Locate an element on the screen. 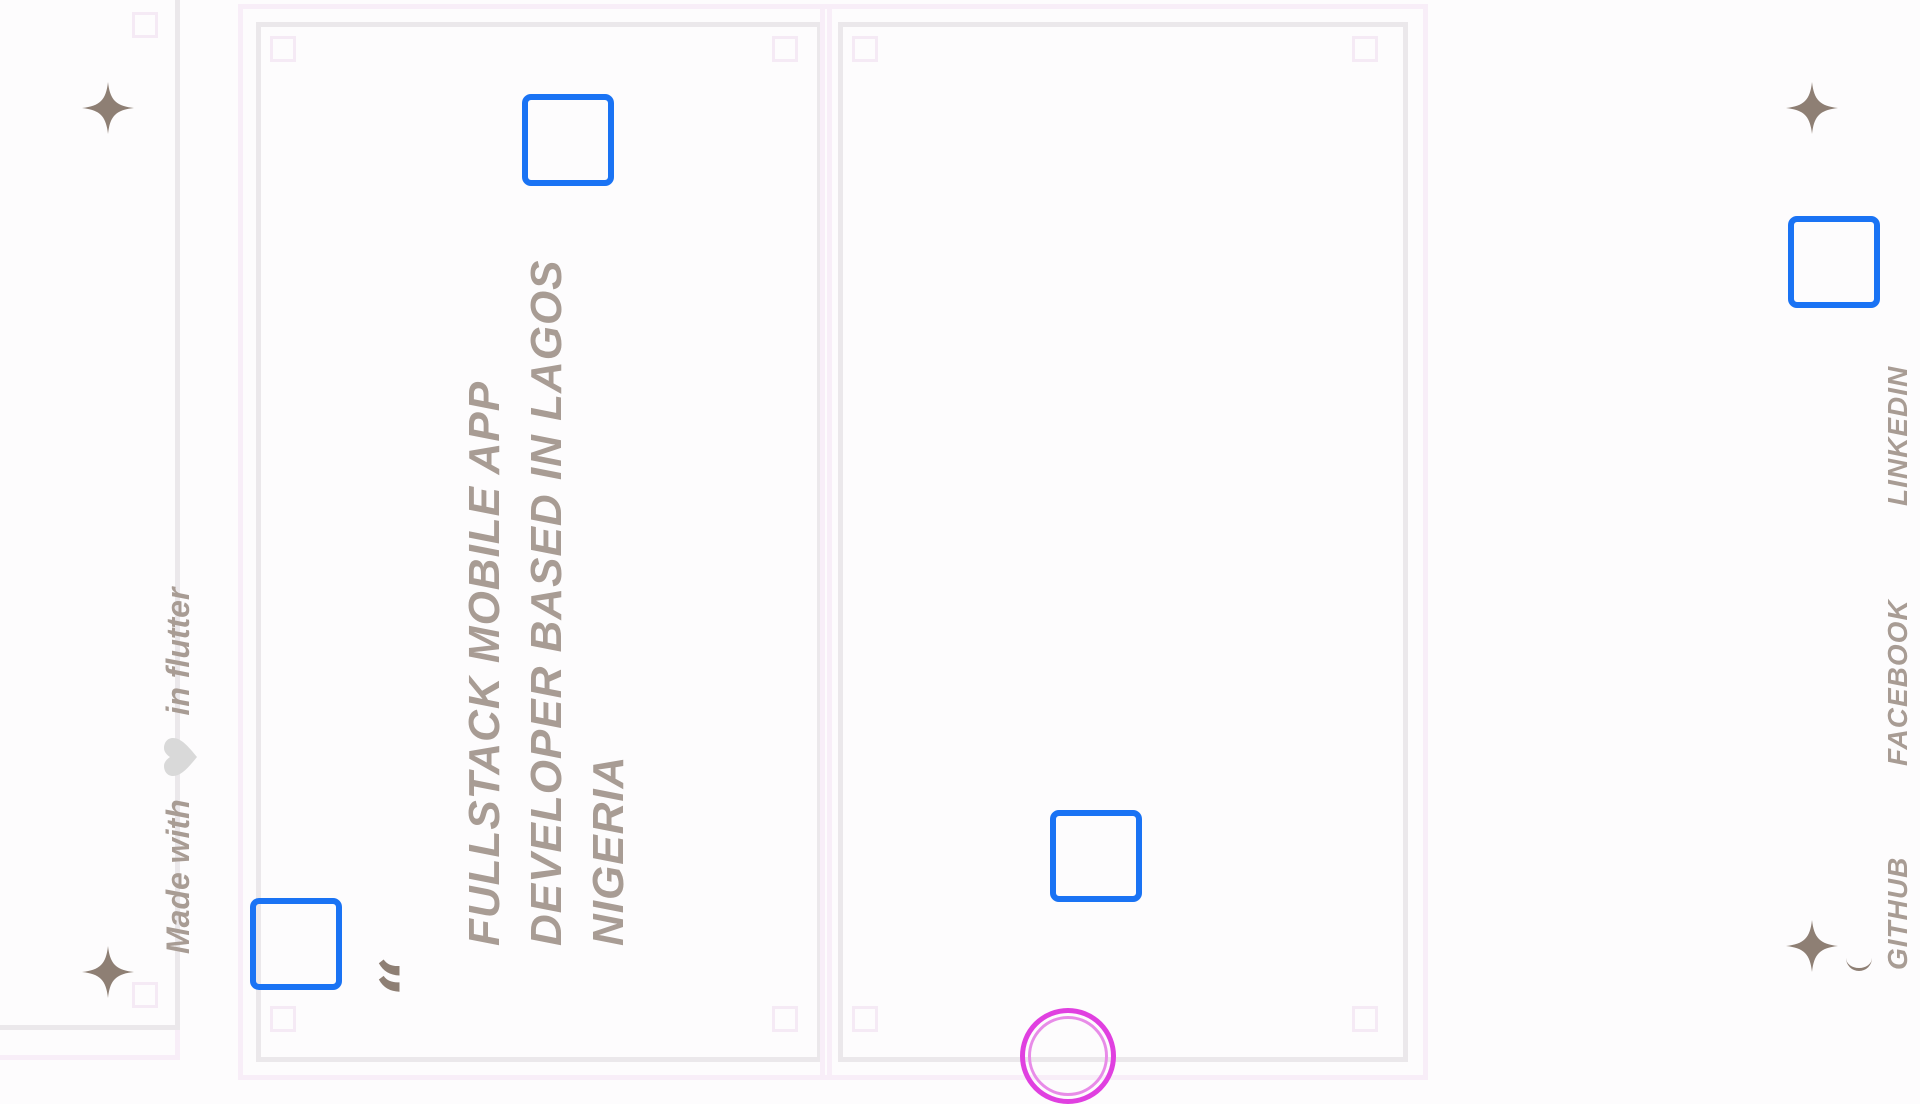 Image resolution: width=1920 pixels, height=1104 pixels. hero-headline-line-1: FULLSTACK MOBILE APP is located at coordinates (484, 663).